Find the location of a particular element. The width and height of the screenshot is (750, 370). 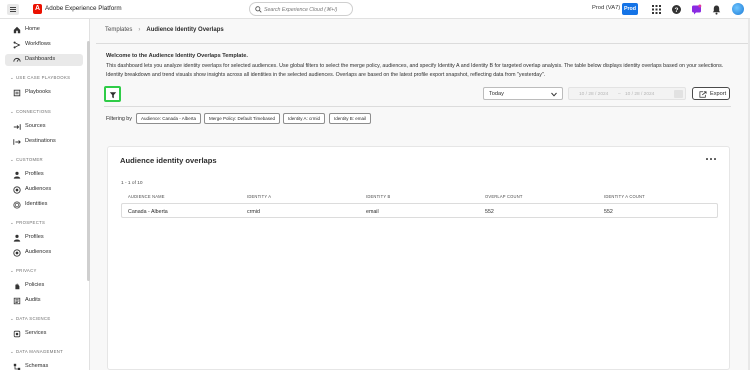

chevron-down-icon is located at coordinates (554, 94).